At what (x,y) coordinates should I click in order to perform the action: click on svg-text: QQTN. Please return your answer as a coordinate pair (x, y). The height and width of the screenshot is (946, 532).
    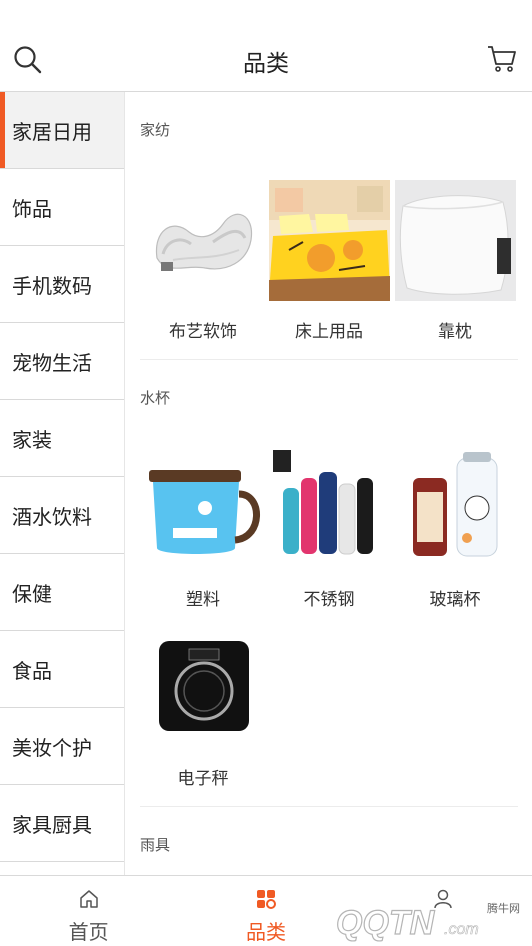
    Looking at the image, I should click on (386, 923).